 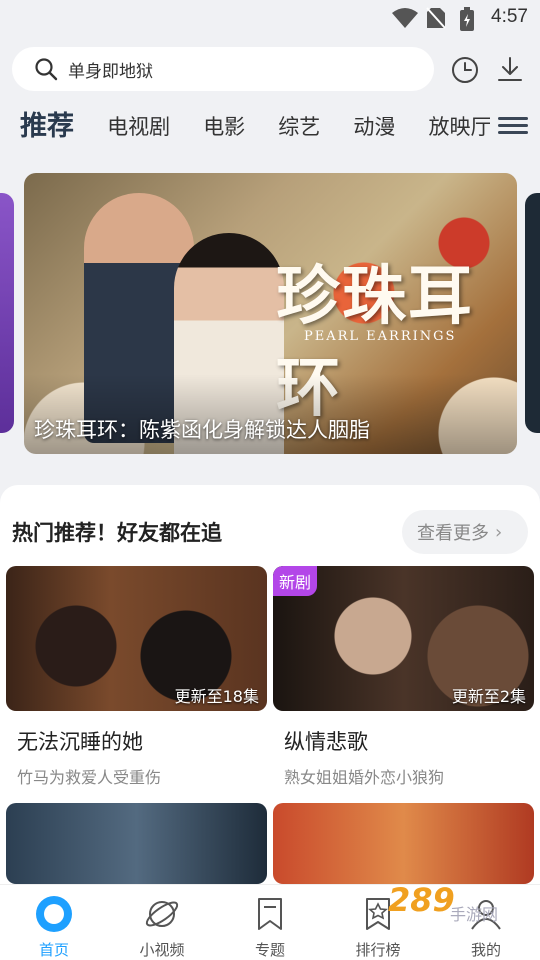 I want to click on show-card: 更新至18集 无法沉睡的她 竹马为救爱人受重伤, so click(x=136, y=677).